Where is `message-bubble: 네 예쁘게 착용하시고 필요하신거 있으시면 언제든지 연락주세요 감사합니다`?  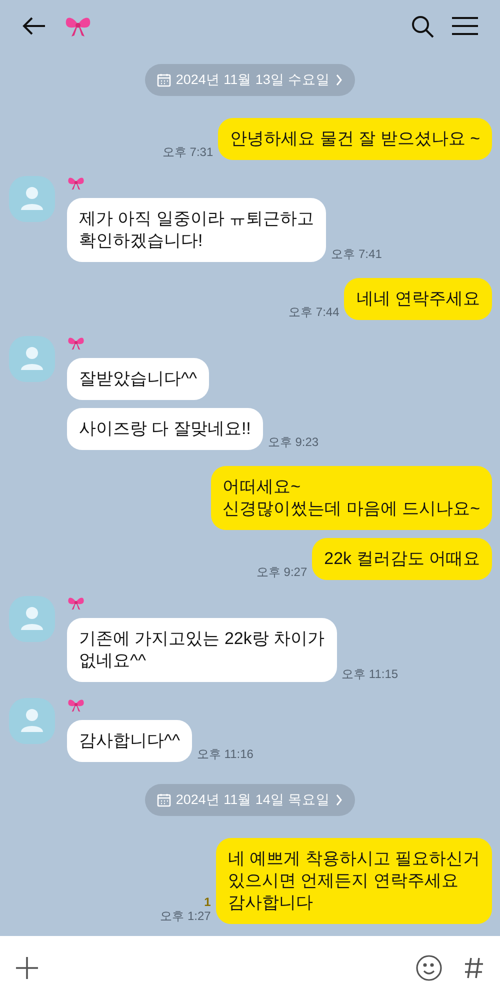 message-bubble: 네 예쁘게 착용하시고 필요하신거 있으시면 언제든지 연락주세요 감사합니다 is located at coordinates (354, 881).